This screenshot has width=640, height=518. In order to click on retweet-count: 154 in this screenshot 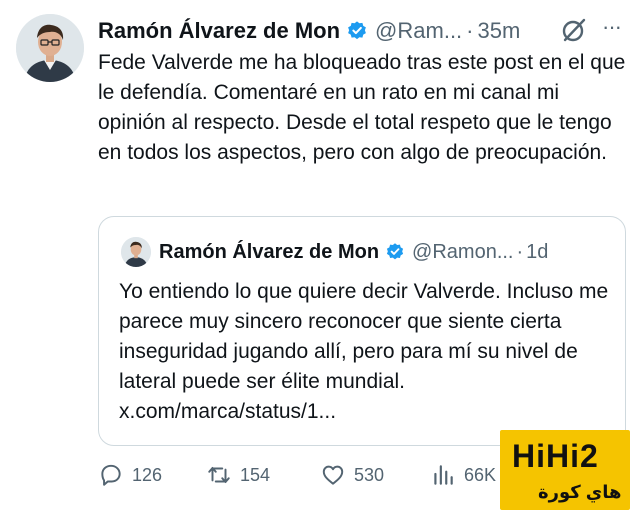, I will do `click(255, 474)`.